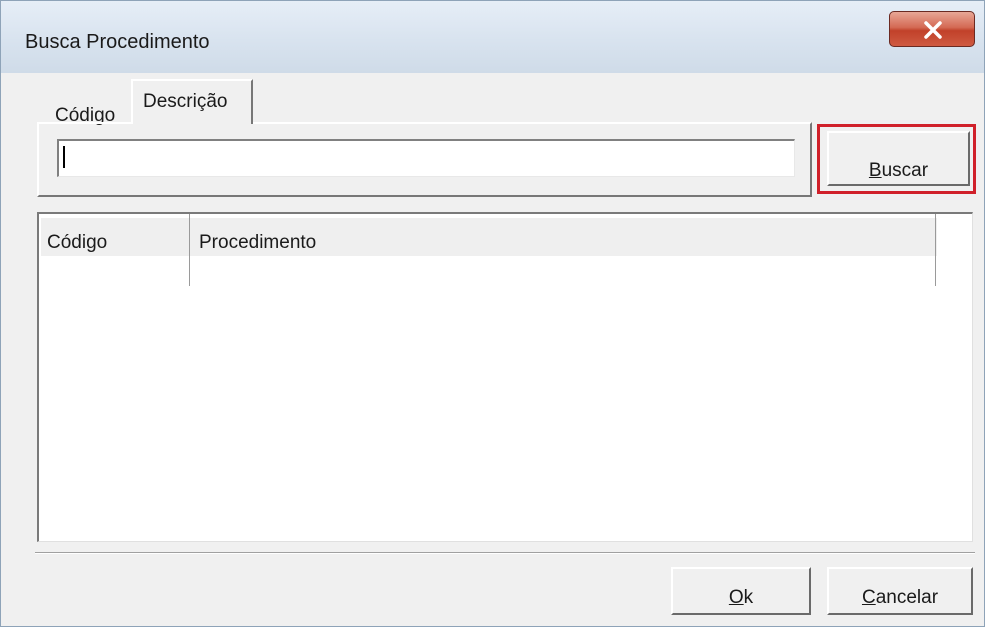 This screenshot has width=985, height=627. I want to click on column-header-codigo: Código, so click(77, 243).